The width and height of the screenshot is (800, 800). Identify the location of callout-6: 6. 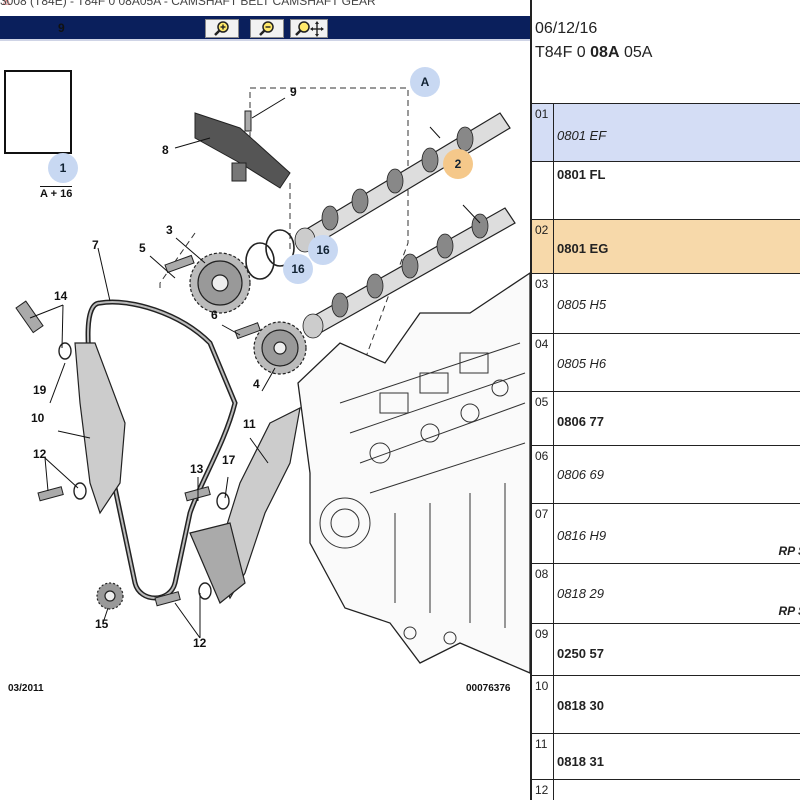
(214, 315).